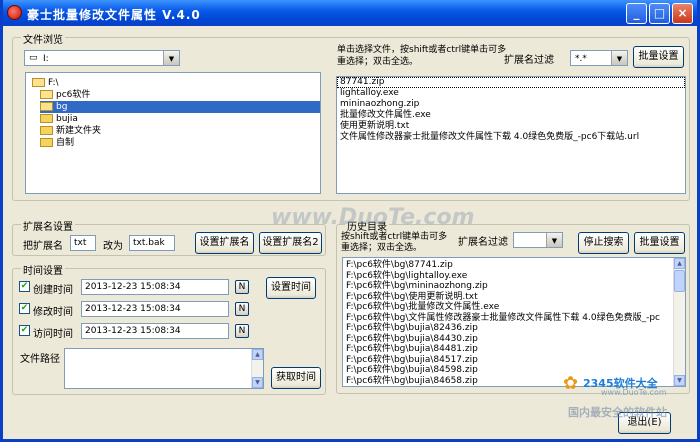  Describe the element at coordinates (43, 269) in the screenshot. I see `time-settings-title: 时间设置` at that location.